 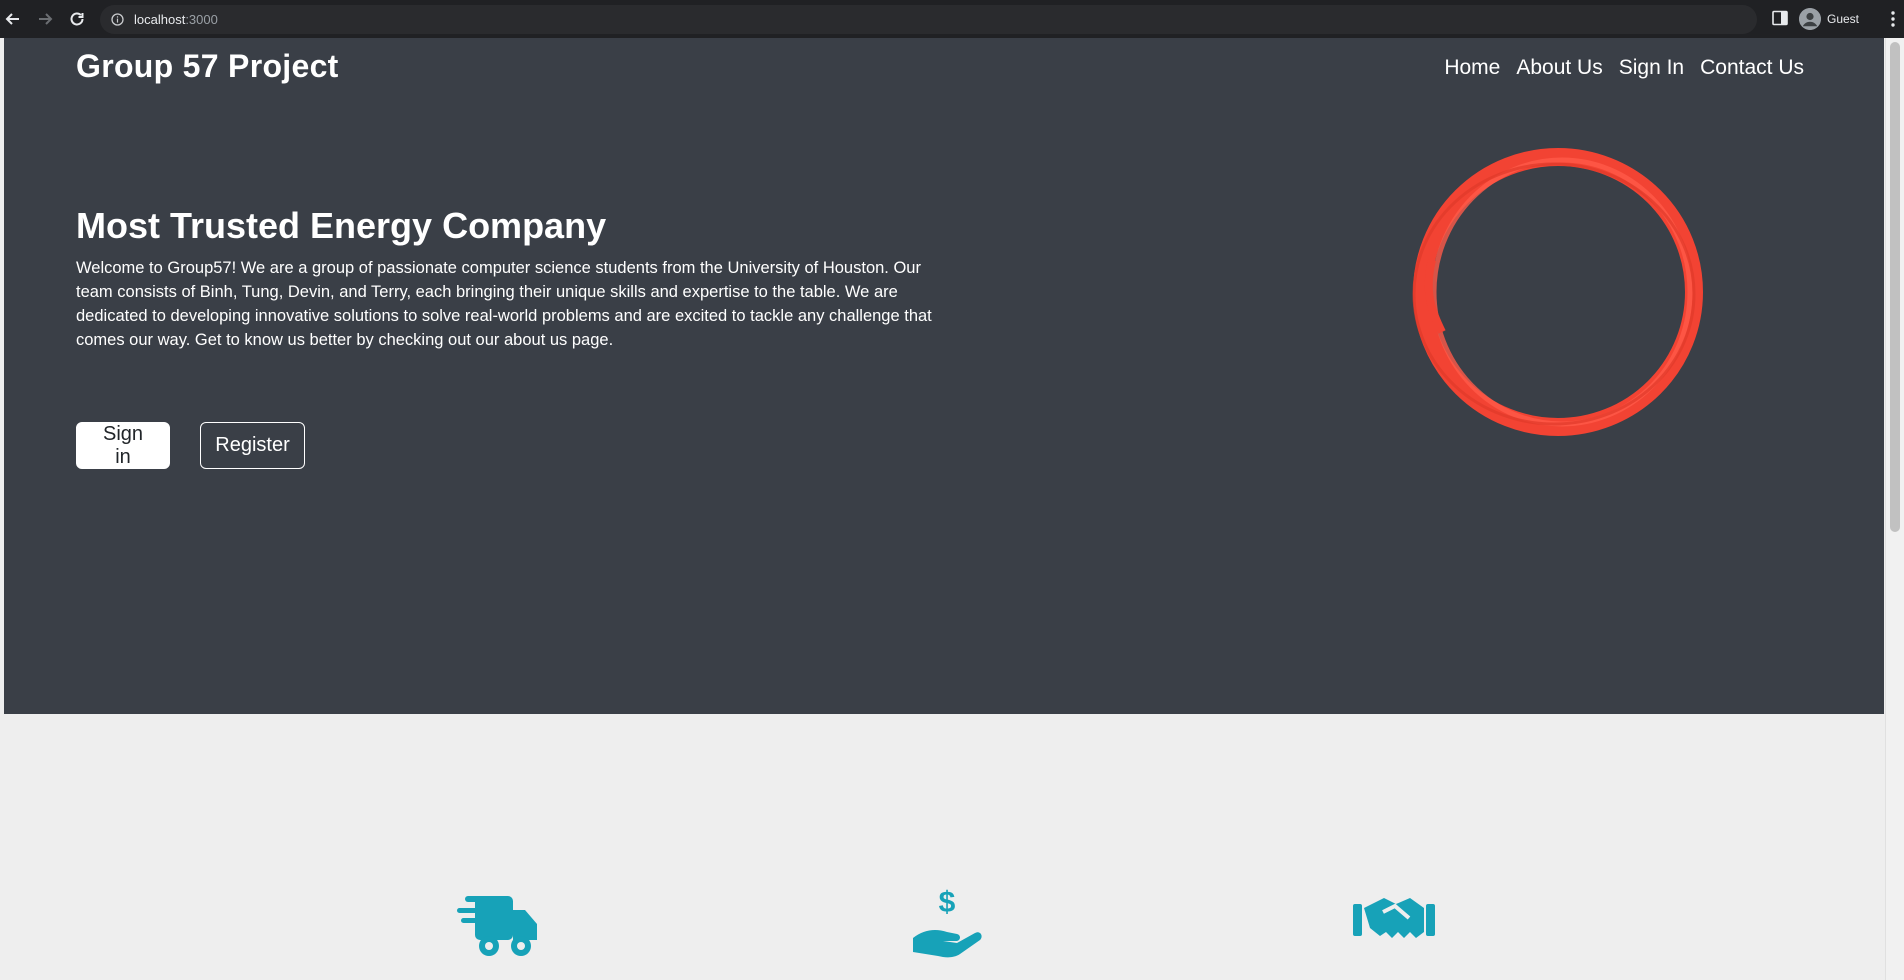 I want to click on avatar-icon, so click(x=1810, y=19).